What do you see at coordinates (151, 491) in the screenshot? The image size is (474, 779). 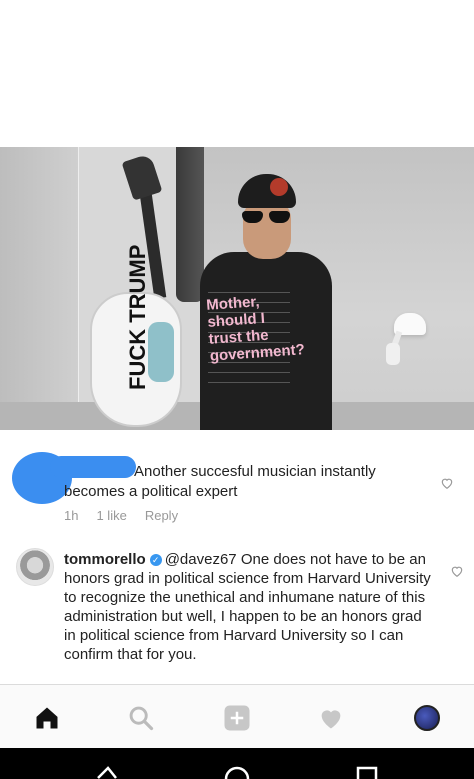 I see `comment-text-line2: becomes a political expert` at bounding box center [151, 491].